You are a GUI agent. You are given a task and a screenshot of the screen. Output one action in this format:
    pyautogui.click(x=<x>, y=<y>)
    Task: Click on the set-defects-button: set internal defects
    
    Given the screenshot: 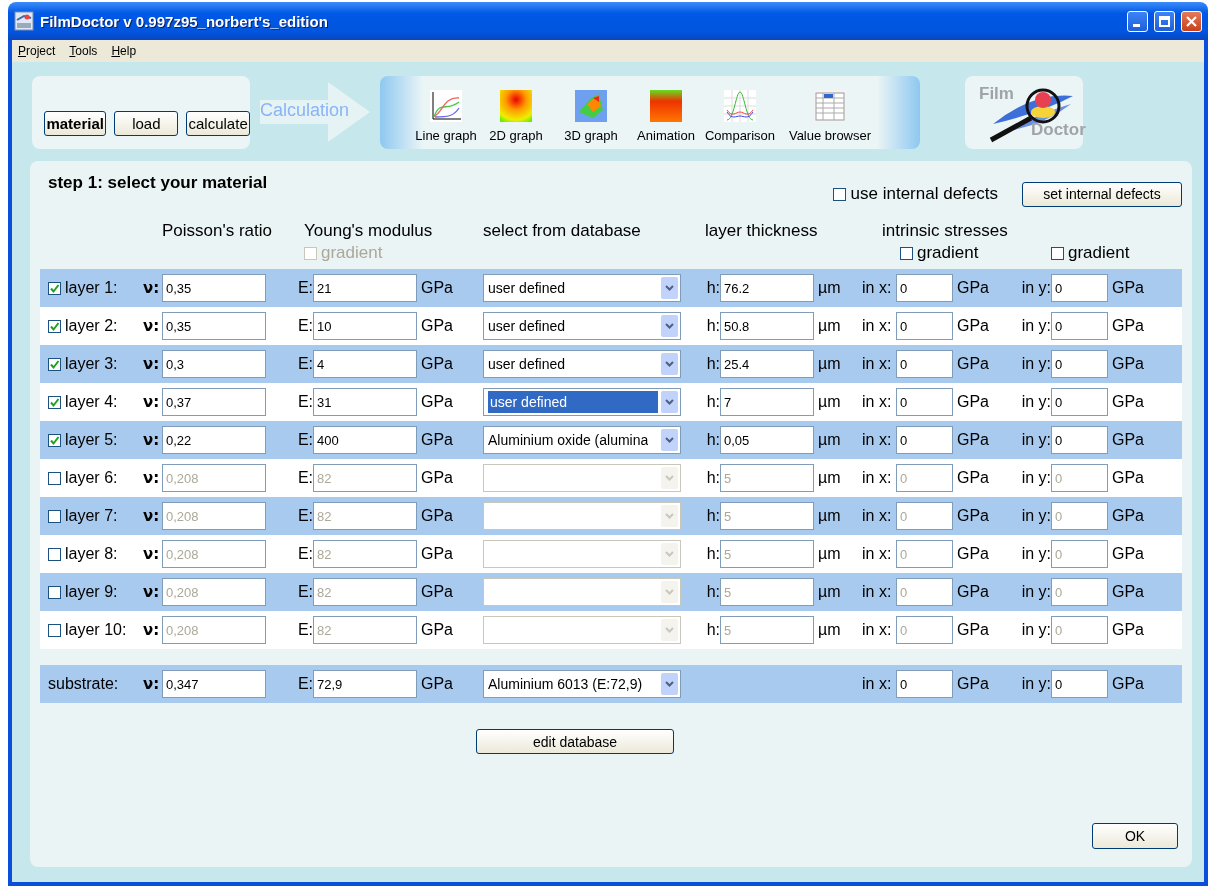 What is the action you would take?
    pyautogui.click(x=1102, y=194)
    